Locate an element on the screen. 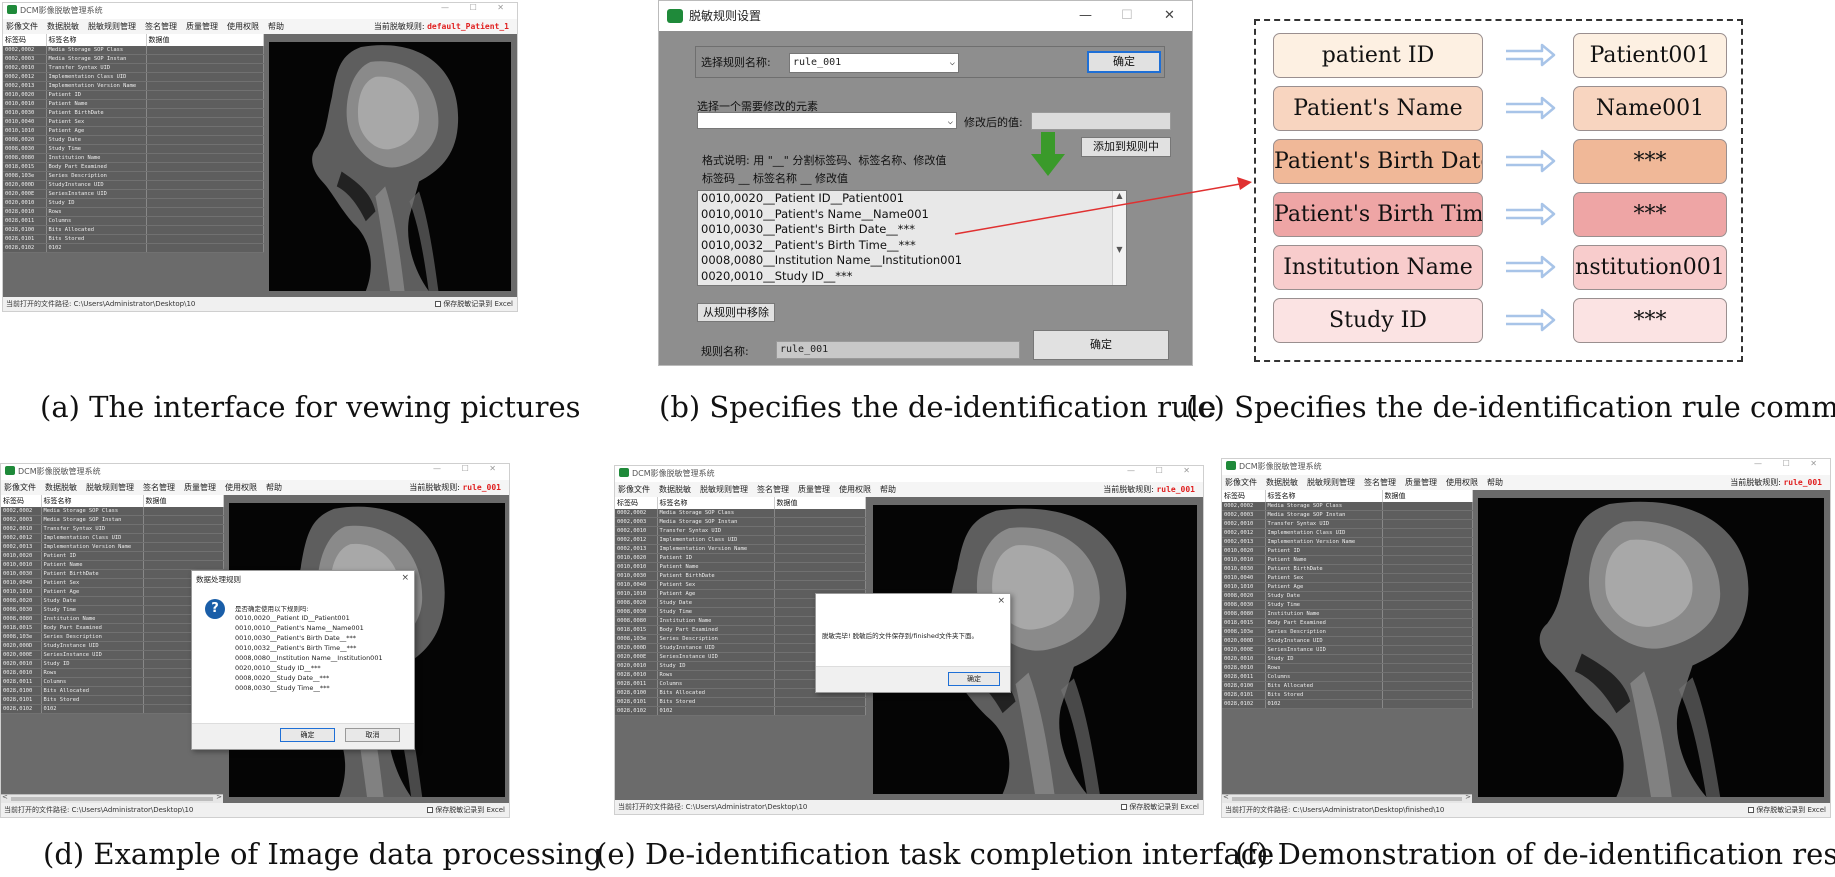  scroll-right-icon: > is located at coordinates (219, 797).